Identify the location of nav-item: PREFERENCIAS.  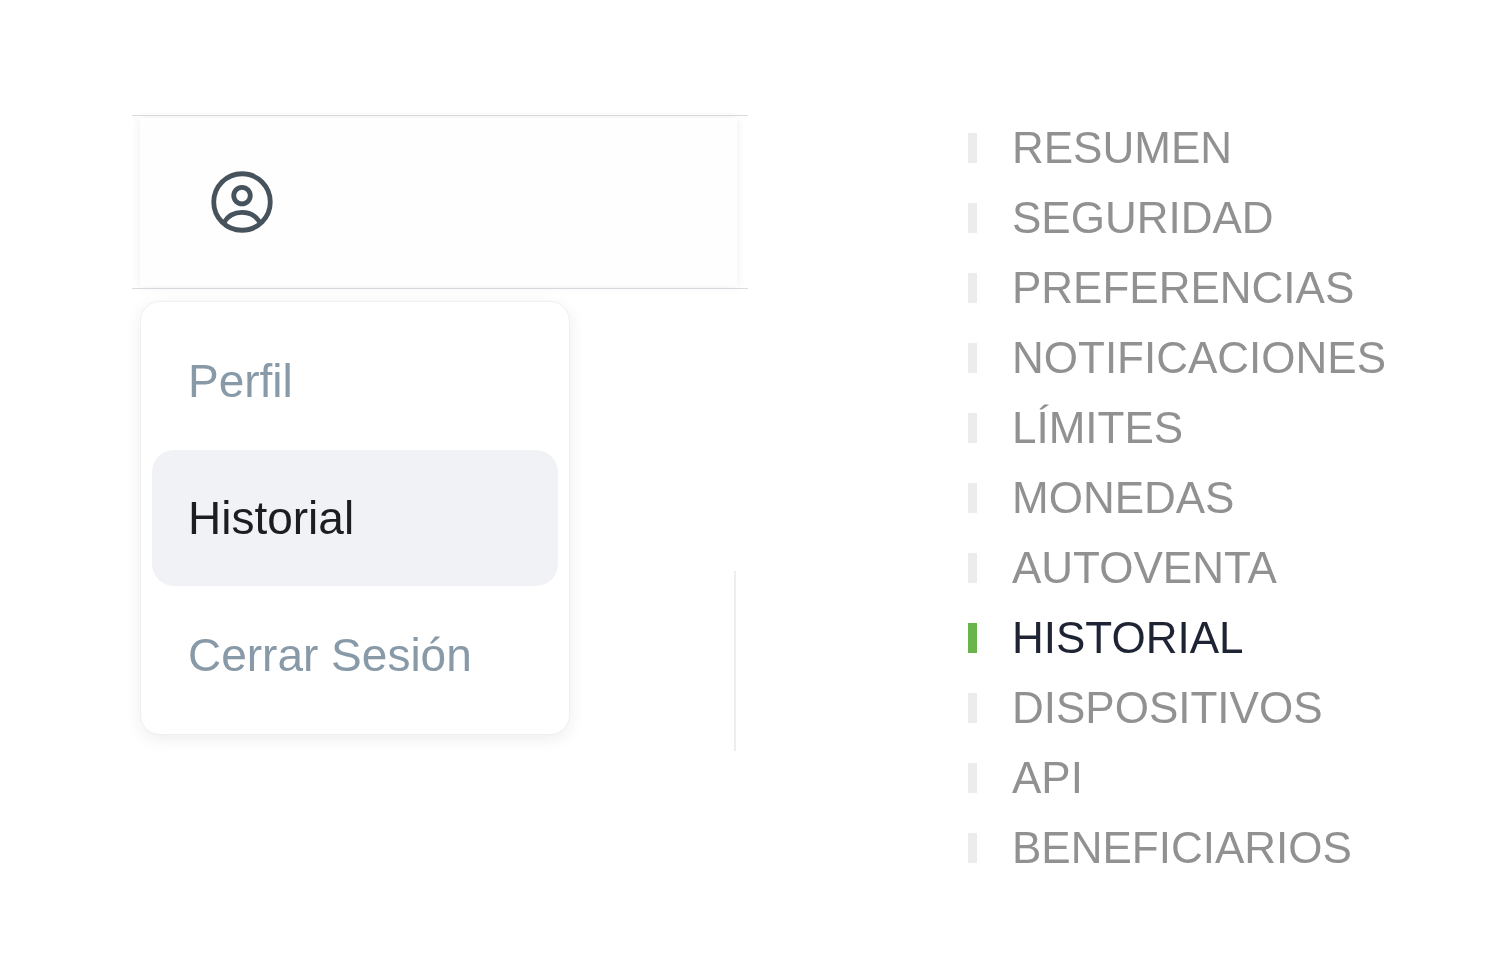
(1177, 288).